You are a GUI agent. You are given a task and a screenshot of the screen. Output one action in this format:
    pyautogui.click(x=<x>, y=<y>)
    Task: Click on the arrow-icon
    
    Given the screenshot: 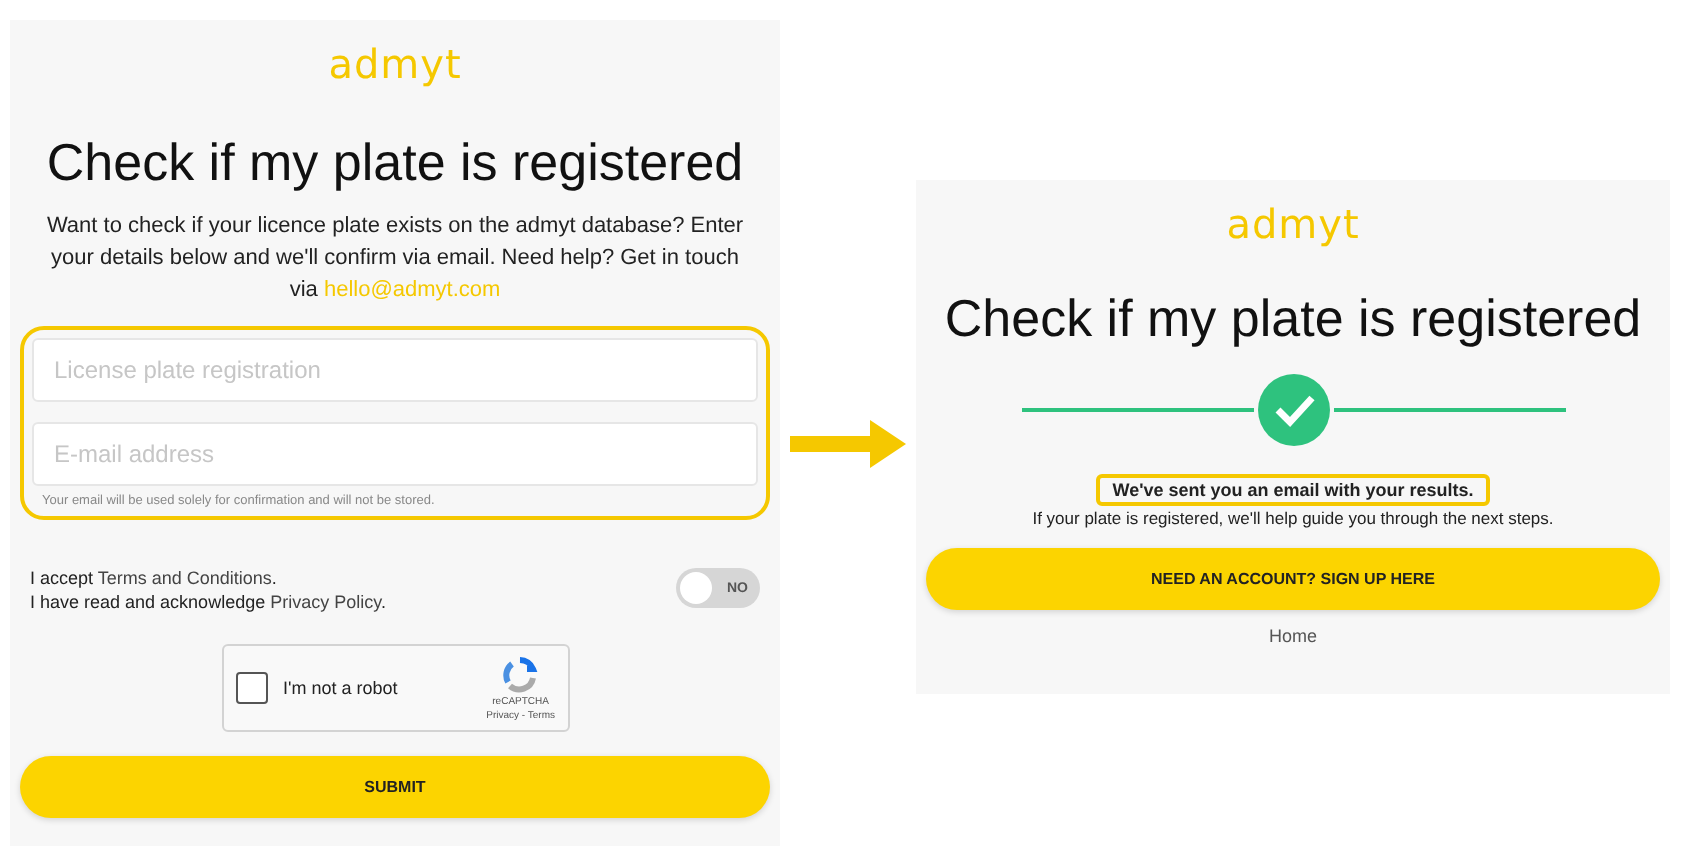 What is the action you would take?
    pyautogui.click(x=848, y=444)
    